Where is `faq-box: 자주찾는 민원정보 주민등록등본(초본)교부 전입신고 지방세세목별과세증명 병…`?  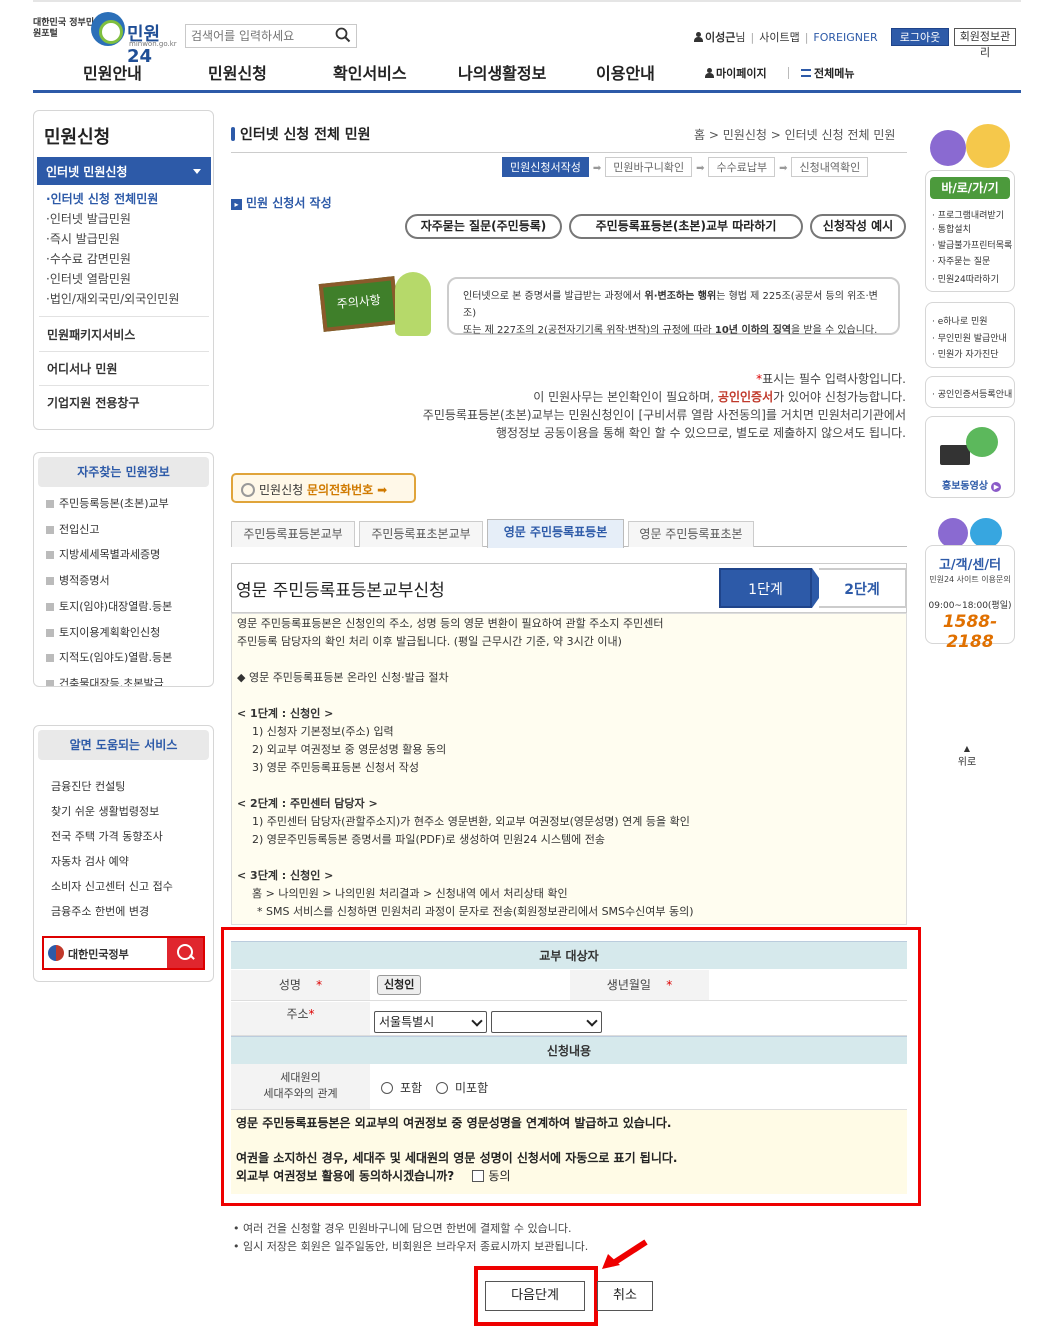 faq-box: 자주찾는 민원정보 주민등록등본(초본)교부 전입신고 지방세세목별과세증명 병… is located at coordinates (123, 569).